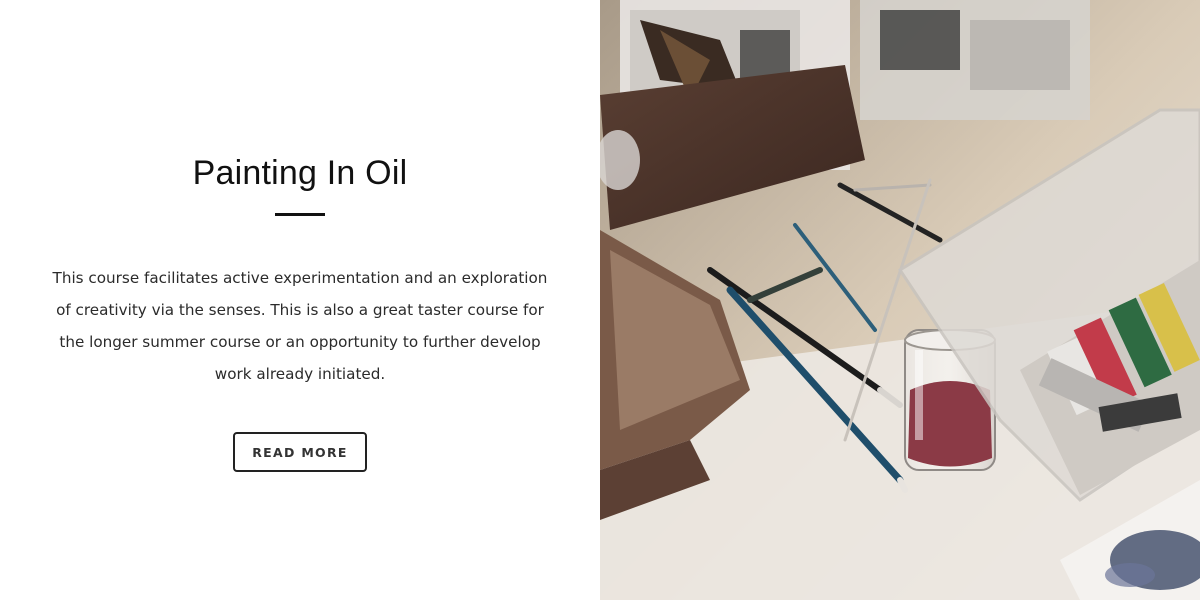  Describe the element at coordinates (975, 60) in the screenshot. I see `plastic-box-top` at that location.